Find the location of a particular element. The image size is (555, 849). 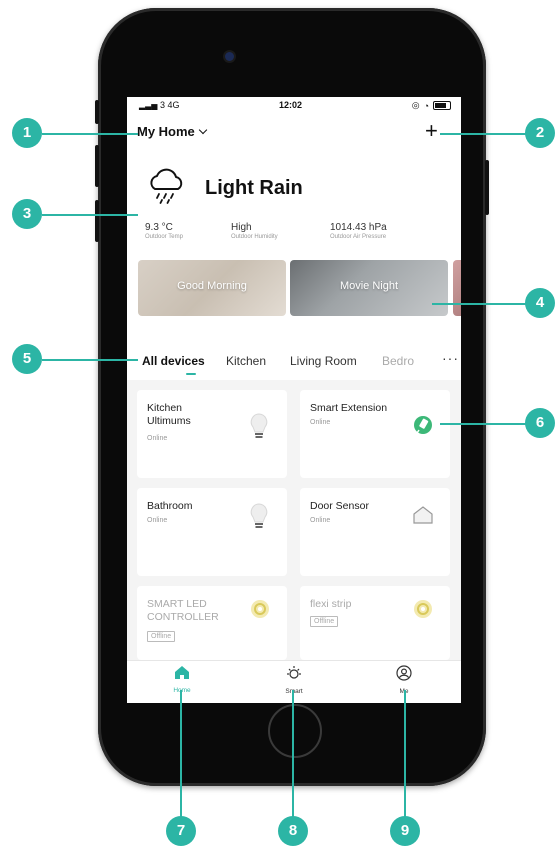

outdoor-temp: 9.3 °C Outdoor Temp is located at coordinates (164, 231).